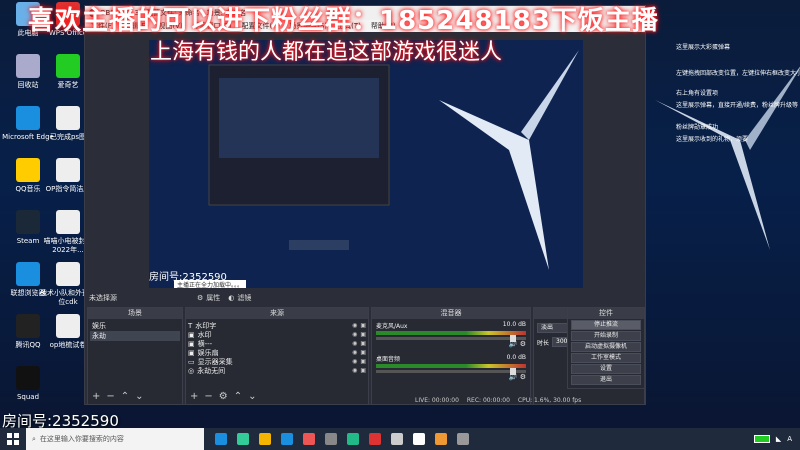 The width and height of the screenshot is (800, 450). I want to click on image-icon: ▣, so click(191, 334).